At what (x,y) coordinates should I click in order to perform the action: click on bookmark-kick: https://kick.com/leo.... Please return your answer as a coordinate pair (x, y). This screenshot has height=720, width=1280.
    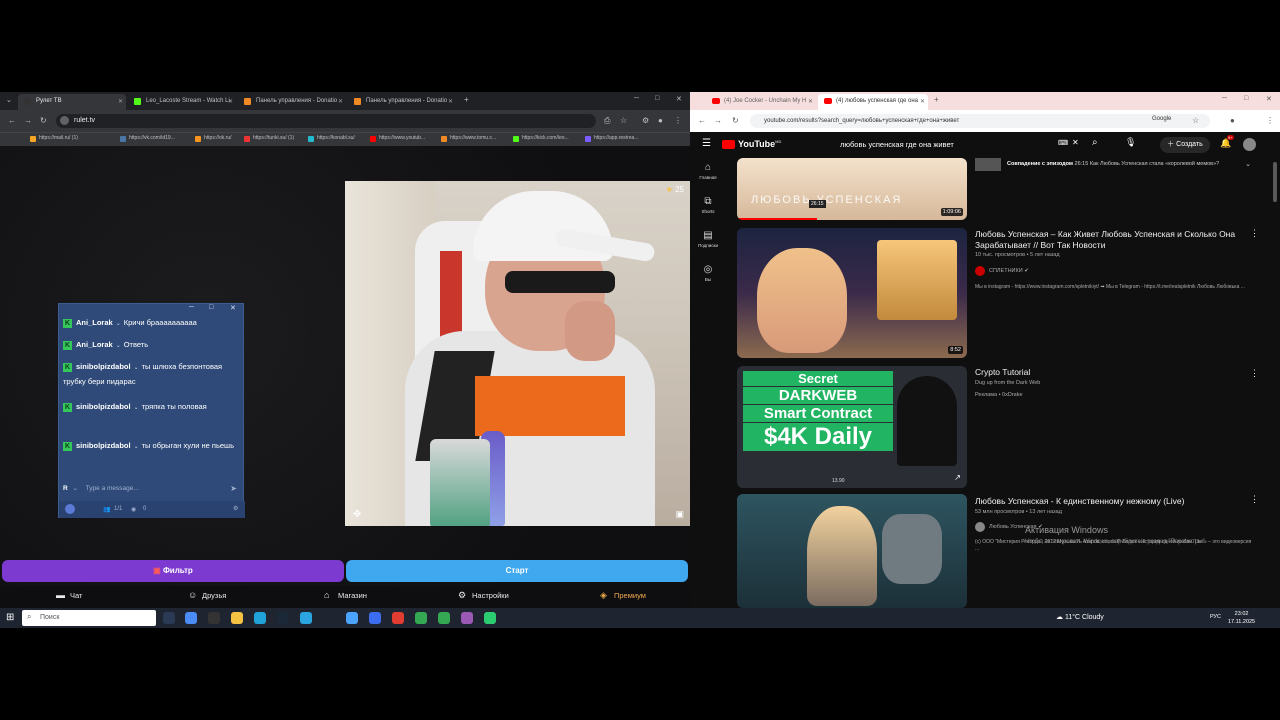
    Looking at the image, I should click on (541, 138).